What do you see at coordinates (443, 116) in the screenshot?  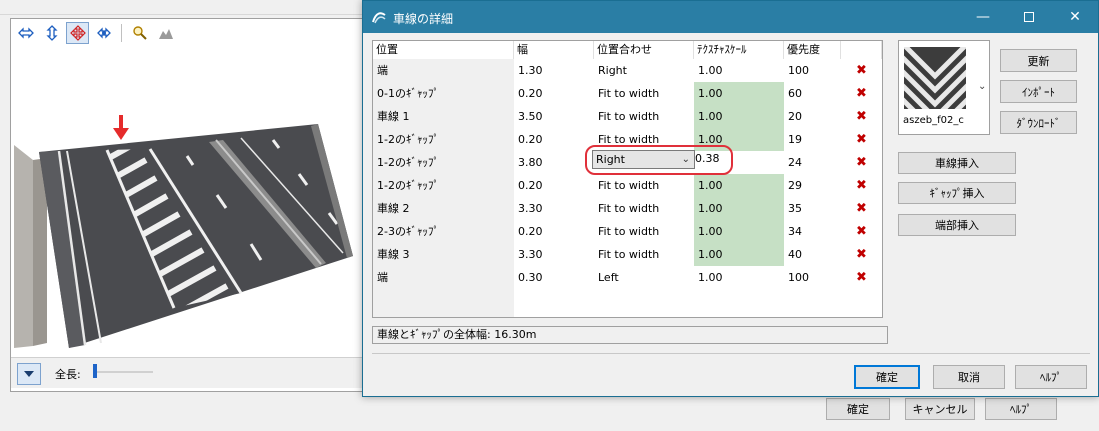 I see `cell-position: 車線 1` at bounding box center [443, 116].